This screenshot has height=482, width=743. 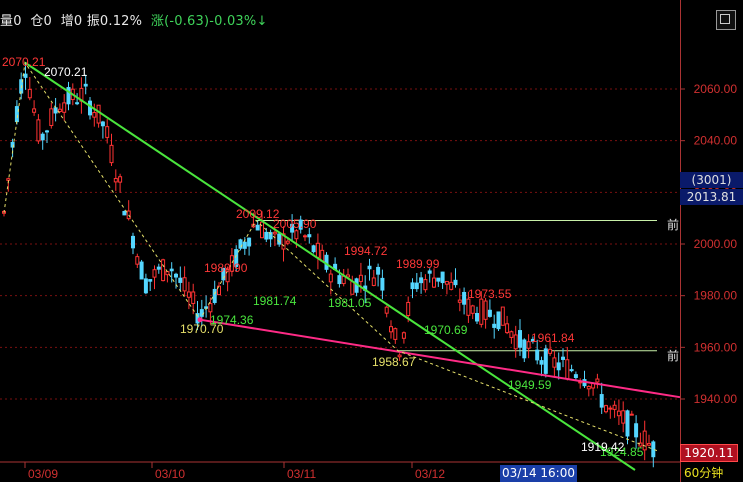 What do you see at coordinates (200, 320) in the screenshot?
I see `low-marker` at bounding box center [200, 320].